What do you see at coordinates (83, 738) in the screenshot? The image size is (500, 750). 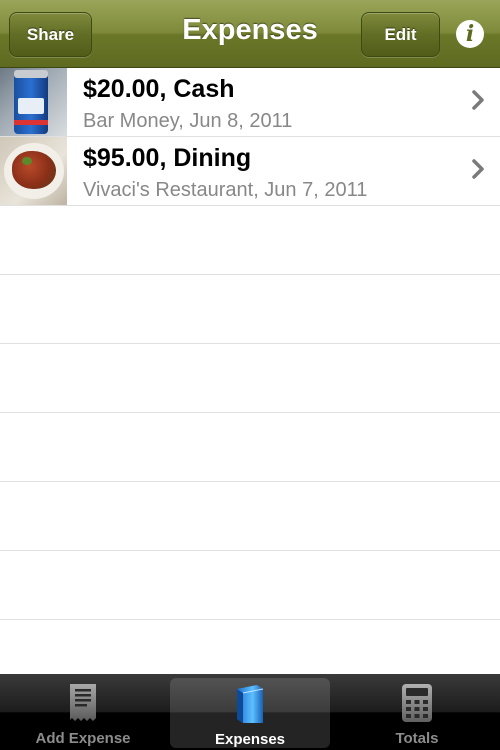 I see `tab-label: Add Expense` at bounding box center [83, 738].